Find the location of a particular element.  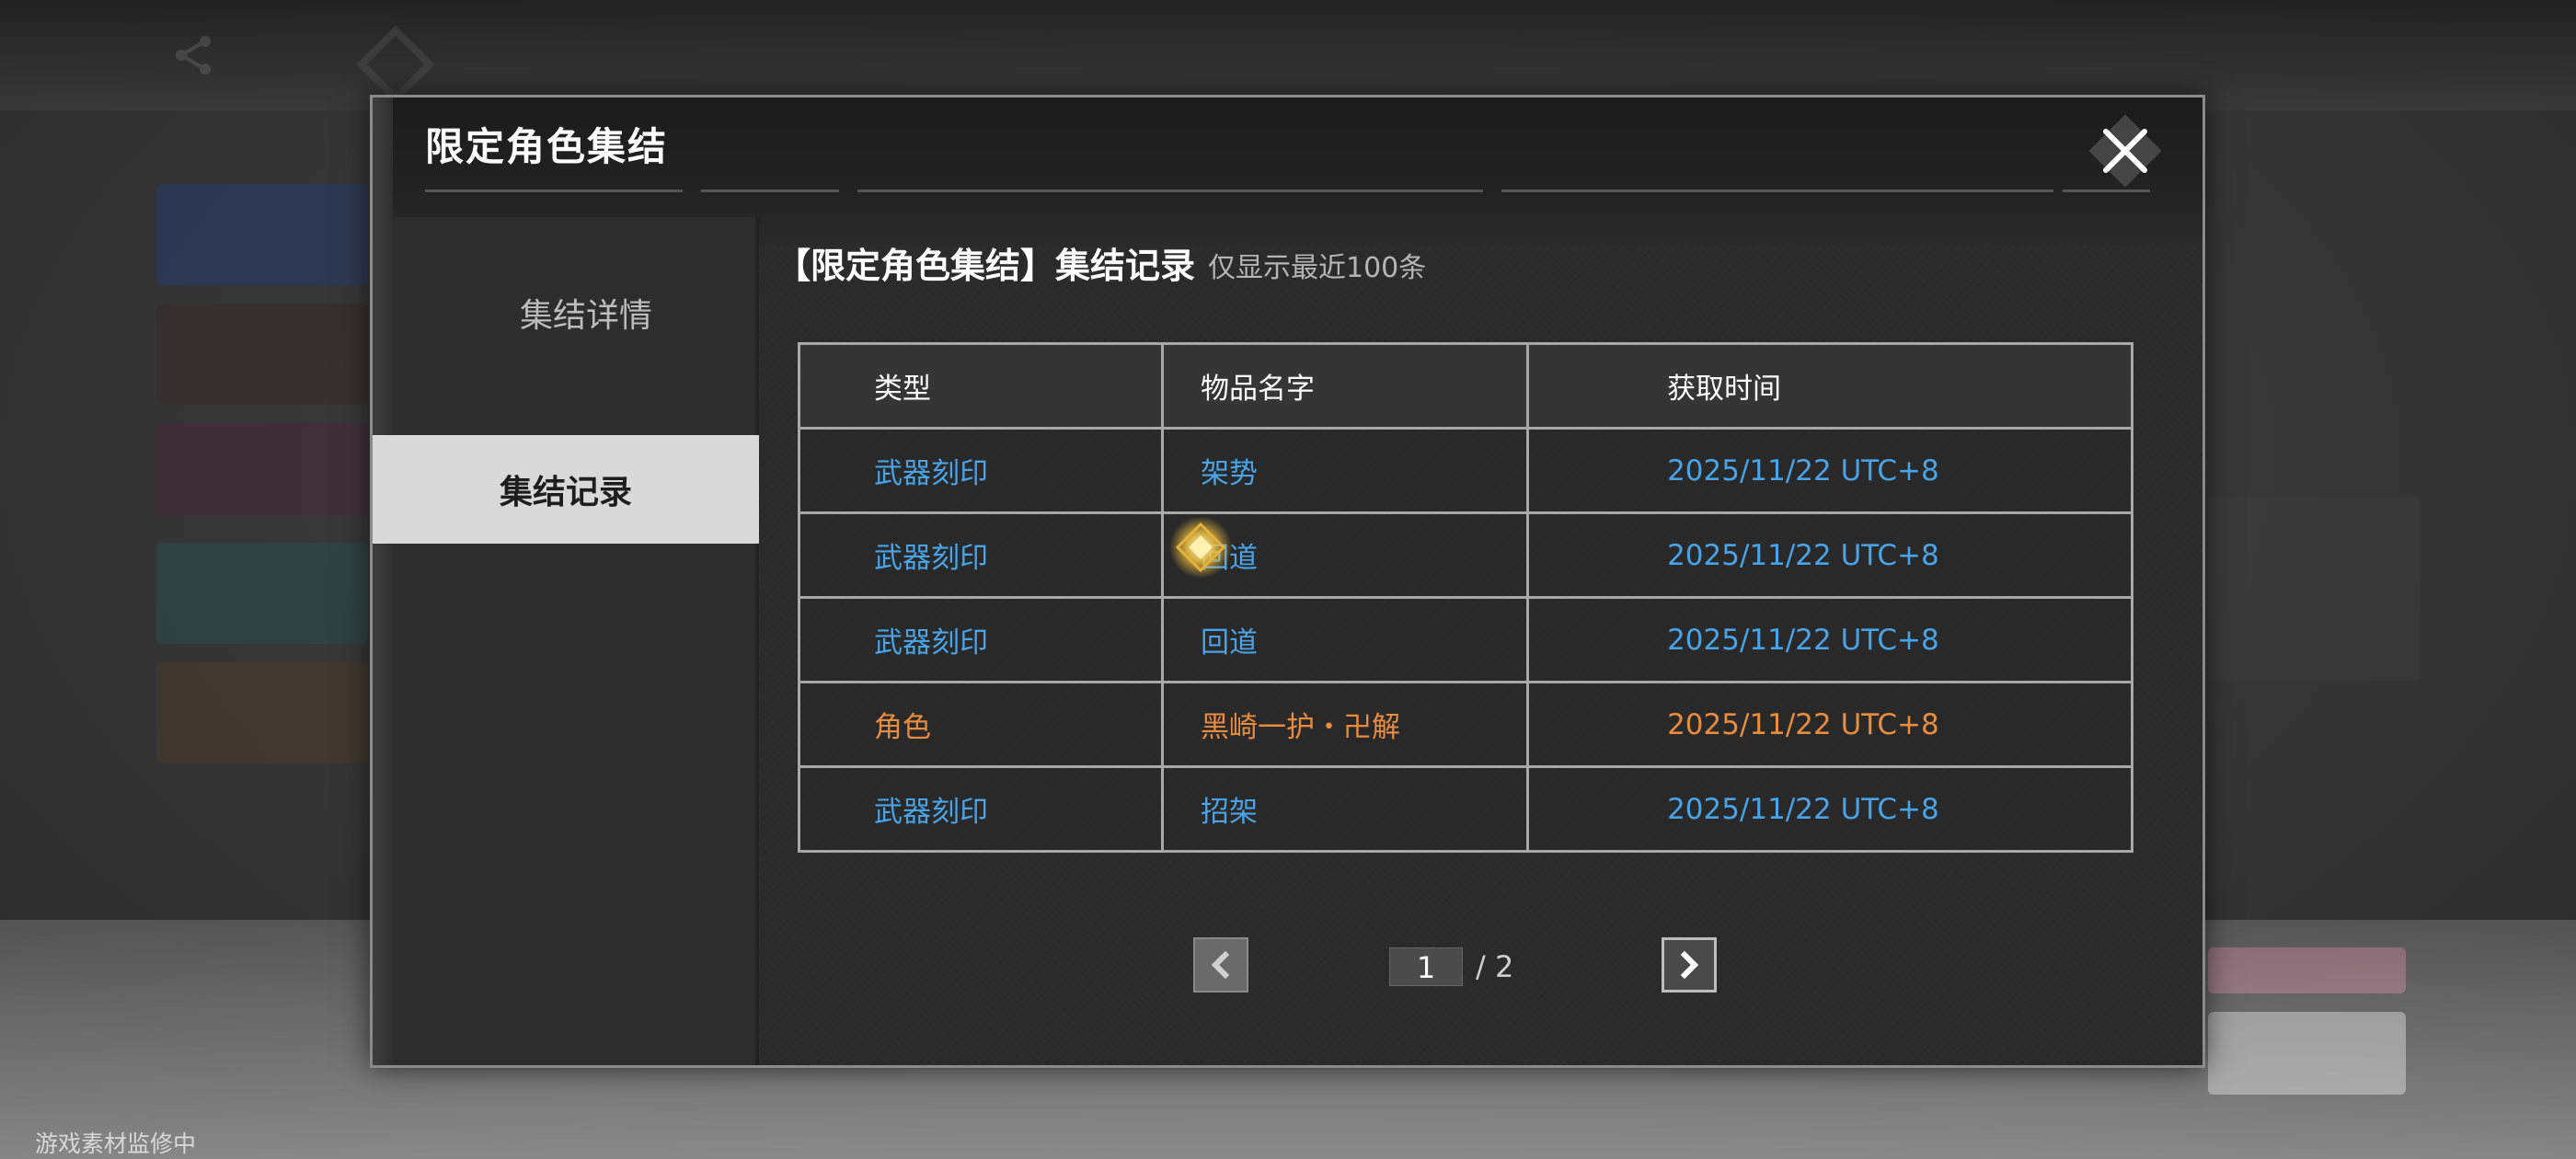

cell-item-name: 黑崎一护・卍解 is located at coordinates (1345, 724).